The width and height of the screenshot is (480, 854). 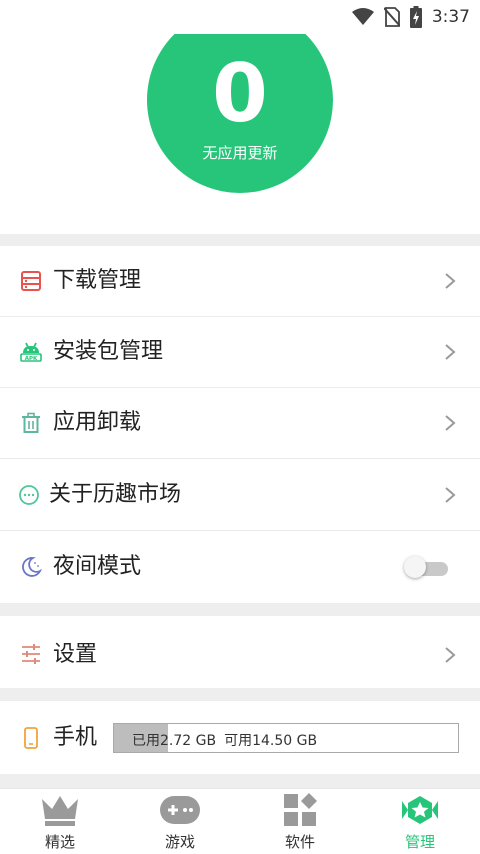 I want to click on phone-storage-row: 手机 已用2.72 GB 可用14.50 GB, so click(x=240, y=737).